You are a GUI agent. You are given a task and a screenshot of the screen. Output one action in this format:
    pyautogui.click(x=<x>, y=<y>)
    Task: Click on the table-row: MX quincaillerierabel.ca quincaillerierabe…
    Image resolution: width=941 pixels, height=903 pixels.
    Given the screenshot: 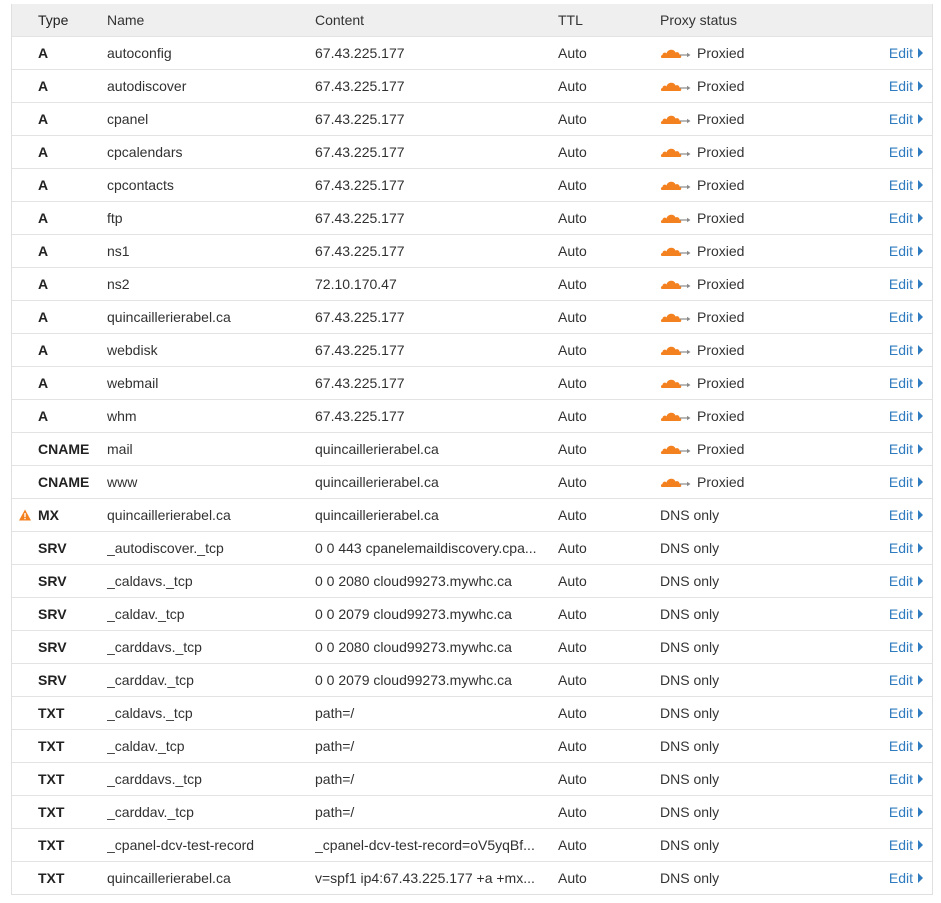 What is the action you would take?
    pyautogui.click(x=472, y=514)
    